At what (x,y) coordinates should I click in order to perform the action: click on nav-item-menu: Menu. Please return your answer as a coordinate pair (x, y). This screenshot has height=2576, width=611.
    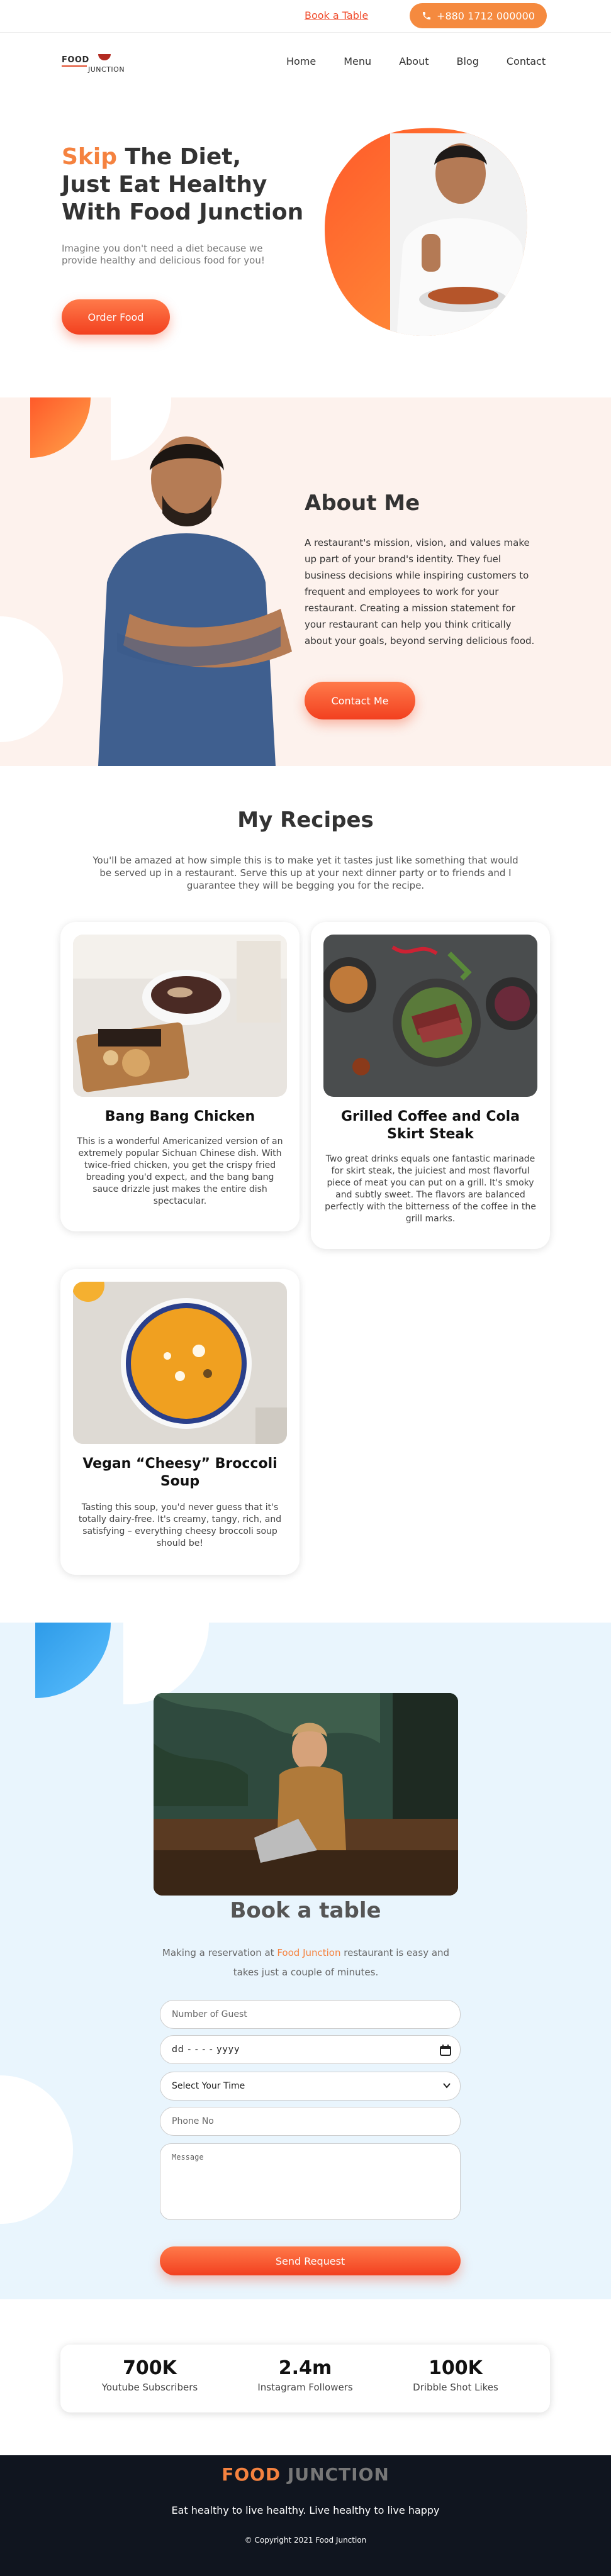
    Looking at the image, I should click on (357, 61).